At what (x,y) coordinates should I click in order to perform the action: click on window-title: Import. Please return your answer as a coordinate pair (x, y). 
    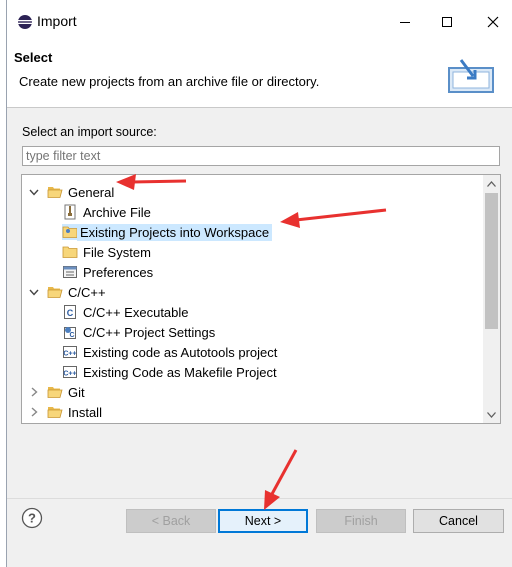
    Looking at the image, I should click on (57, 21).